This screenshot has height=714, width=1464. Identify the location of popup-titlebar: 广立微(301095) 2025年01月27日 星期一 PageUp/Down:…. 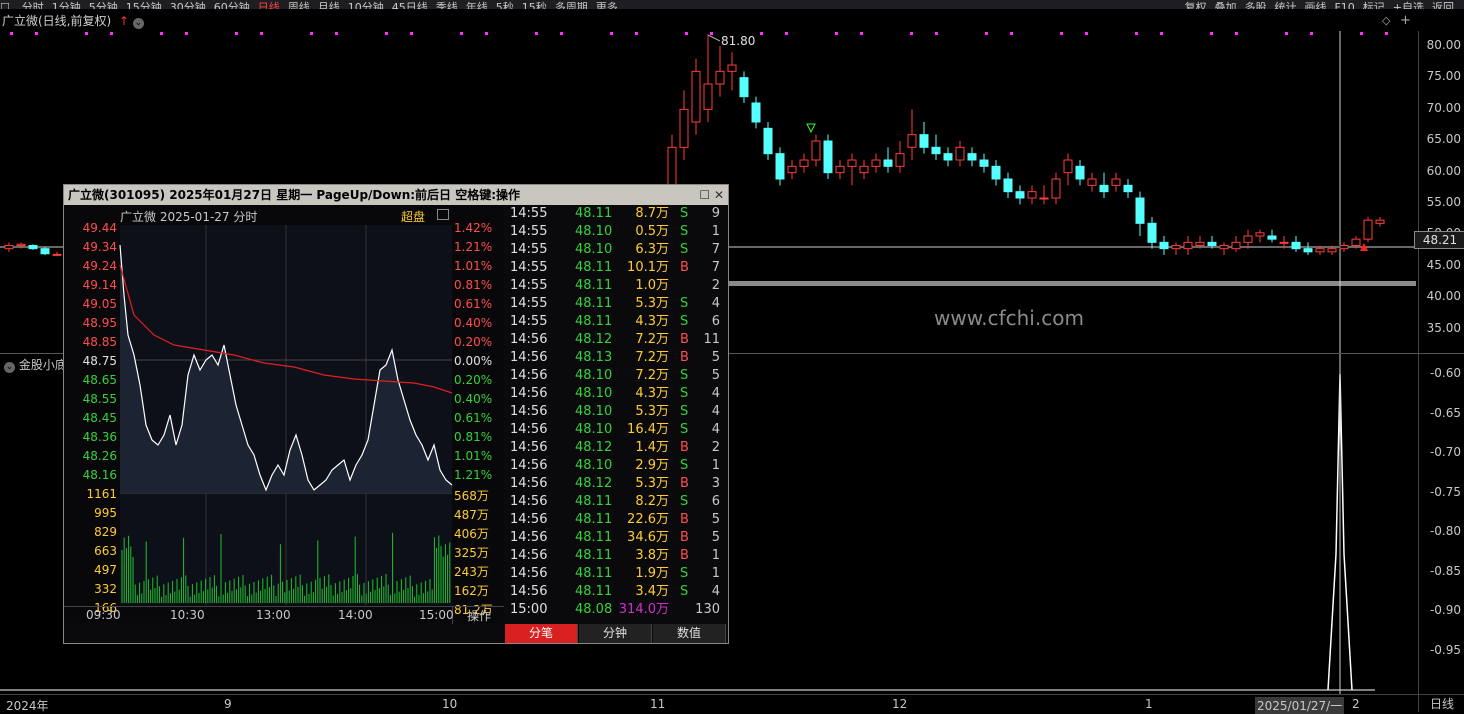
(396, 195).